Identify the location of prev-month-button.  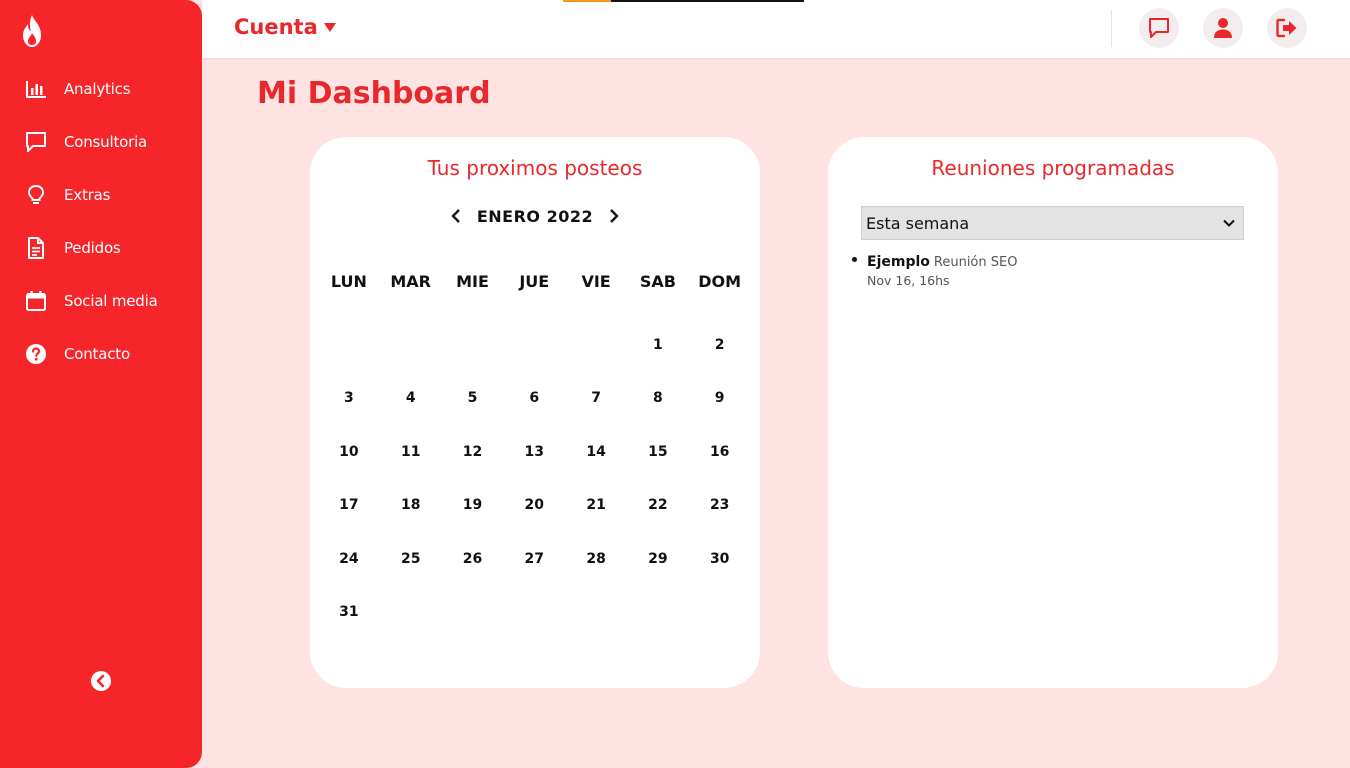
(456, 216).